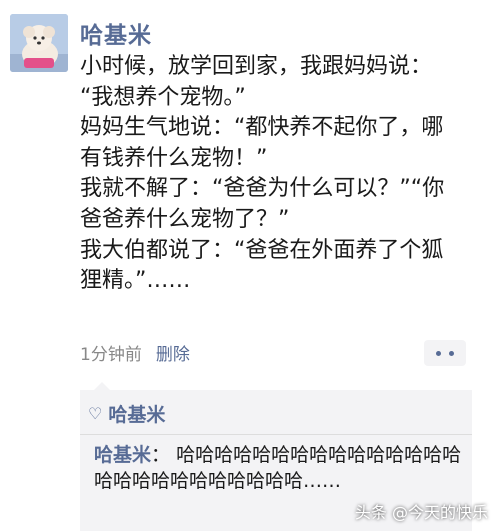  What do you see at coordinates (185, 219) in the screenshot?
I see `content-line: 爸爸养什么宠物了？”` at bounding box center [185, 219].